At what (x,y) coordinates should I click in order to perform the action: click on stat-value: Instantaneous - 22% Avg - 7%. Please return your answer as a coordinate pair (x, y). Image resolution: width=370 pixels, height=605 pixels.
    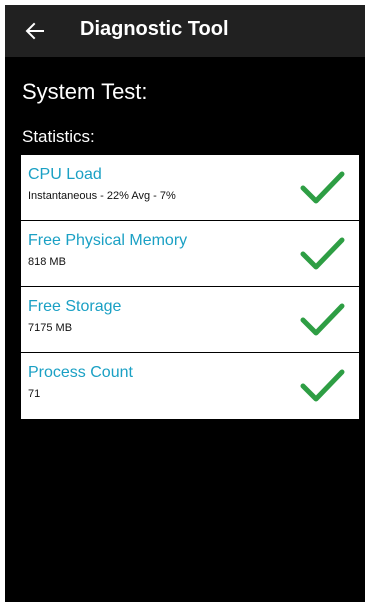
    Looking at the image, I should click on (102, 196).